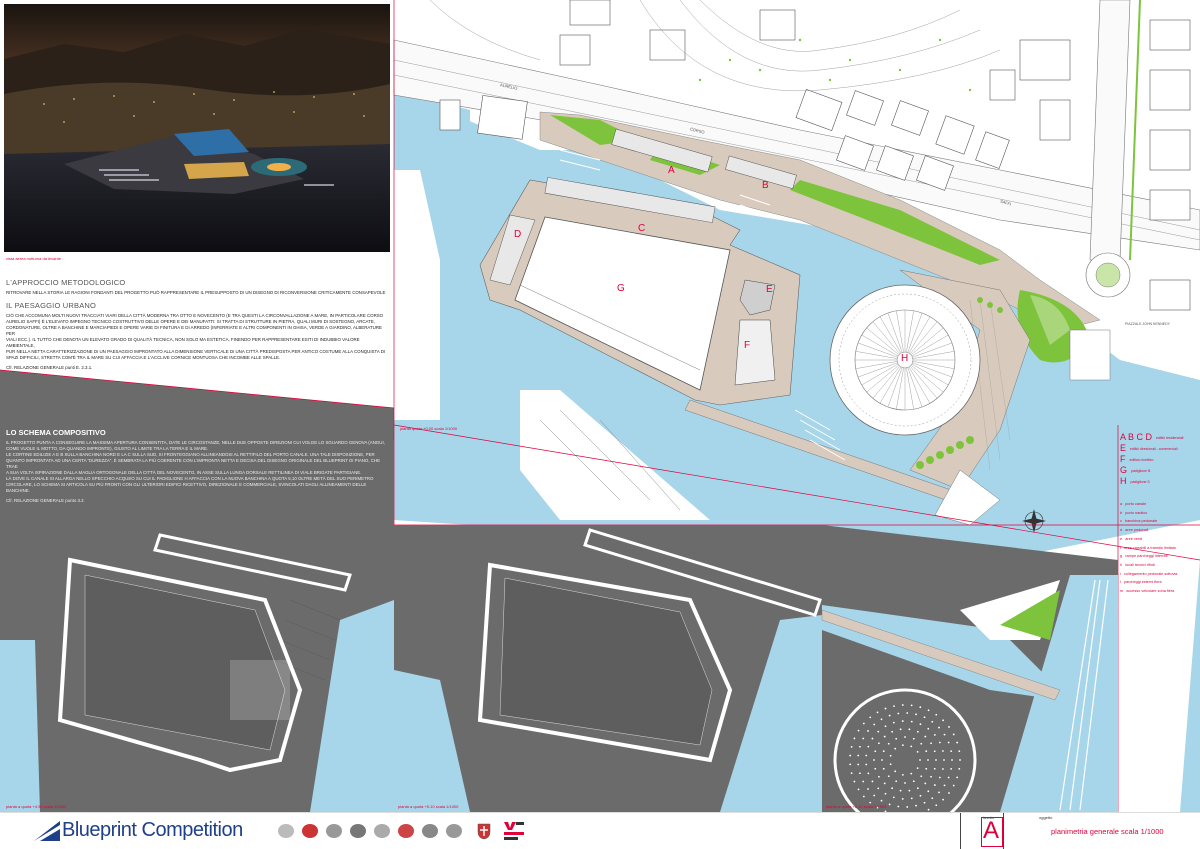  I want to click on legend-desc: locali tecnici rifiuti, so click(1140, 564).